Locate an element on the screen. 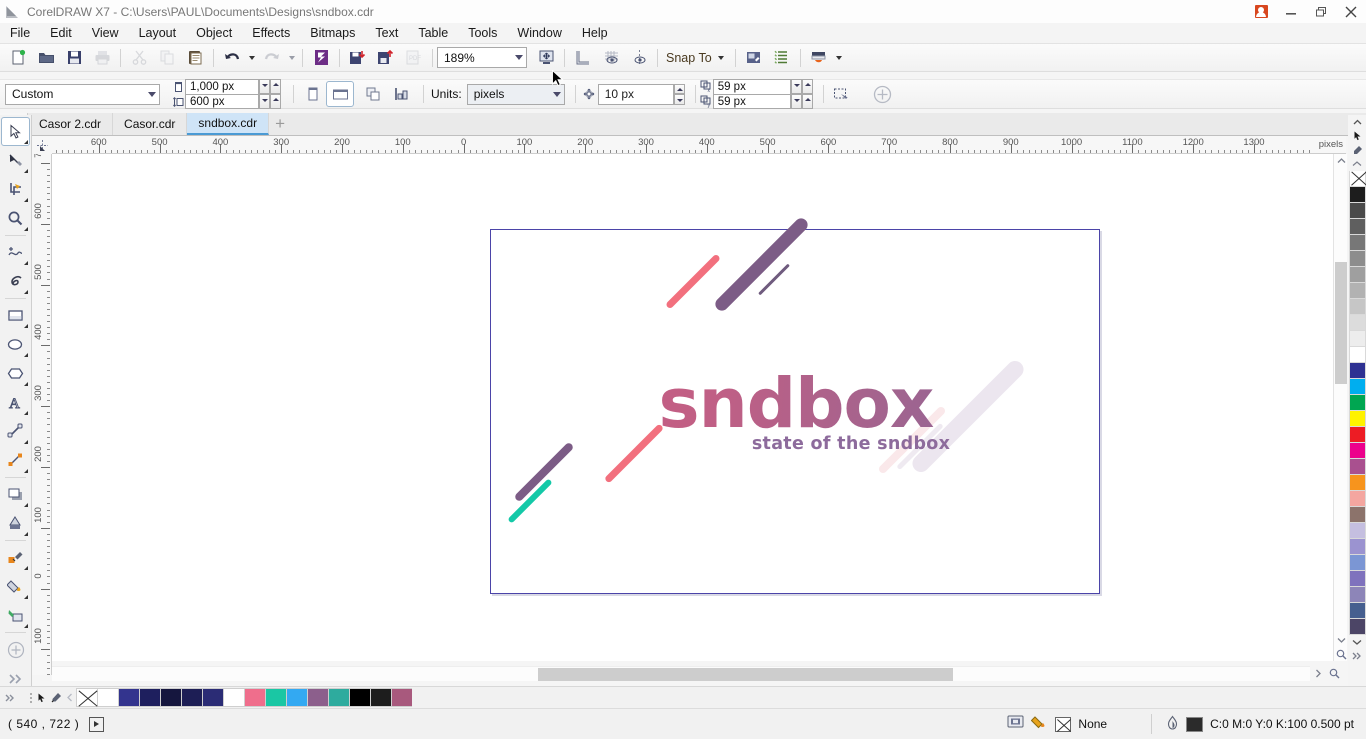 This screenshot has width=1366, height=739. cut-icon is located at coordinates (139, 58).